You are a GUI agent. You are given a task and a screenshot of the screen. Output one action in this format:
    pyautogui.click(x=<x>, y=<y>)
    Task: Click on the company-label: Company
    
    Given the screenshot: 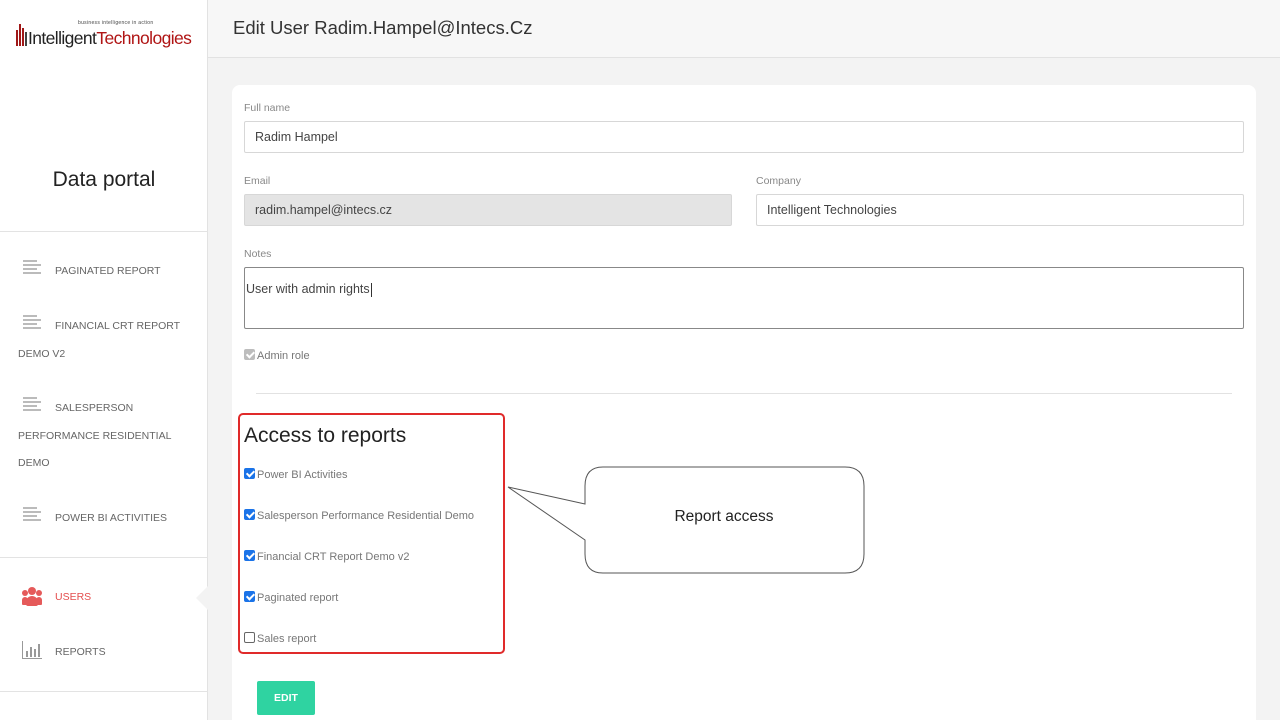 What is the action you would take?
    pyautogui.click(x=778, y=181)
    